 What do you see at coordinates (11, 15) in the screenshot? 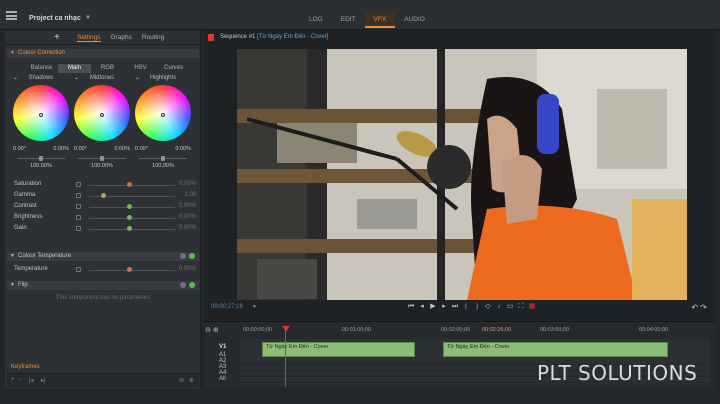
I see `hamburger-menu-icon` at bounding box center [11, 15].